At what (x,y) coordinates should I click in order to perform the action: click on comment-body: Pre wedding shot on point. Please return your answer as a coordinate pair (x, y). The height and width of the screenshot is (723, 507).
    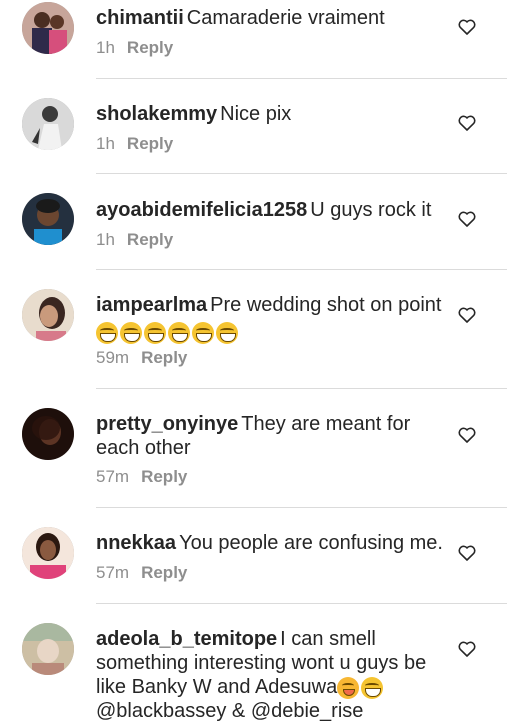
    Looking at the image, I should click on (326, 305).